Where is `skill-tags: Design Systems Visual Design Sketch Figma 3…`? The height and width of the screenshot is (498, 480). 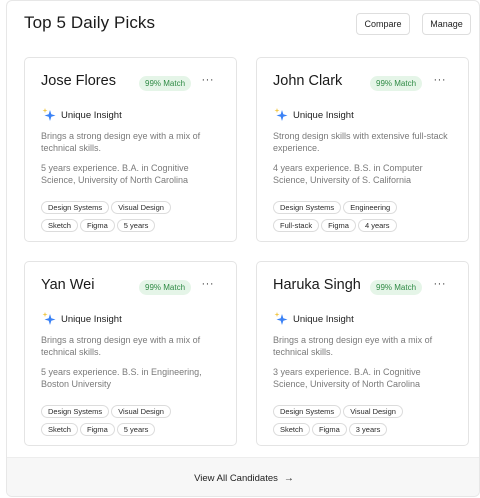 skill-tags: Design Systems Visual Design Sketch Figma 3… is located at coordinates (368, 423).